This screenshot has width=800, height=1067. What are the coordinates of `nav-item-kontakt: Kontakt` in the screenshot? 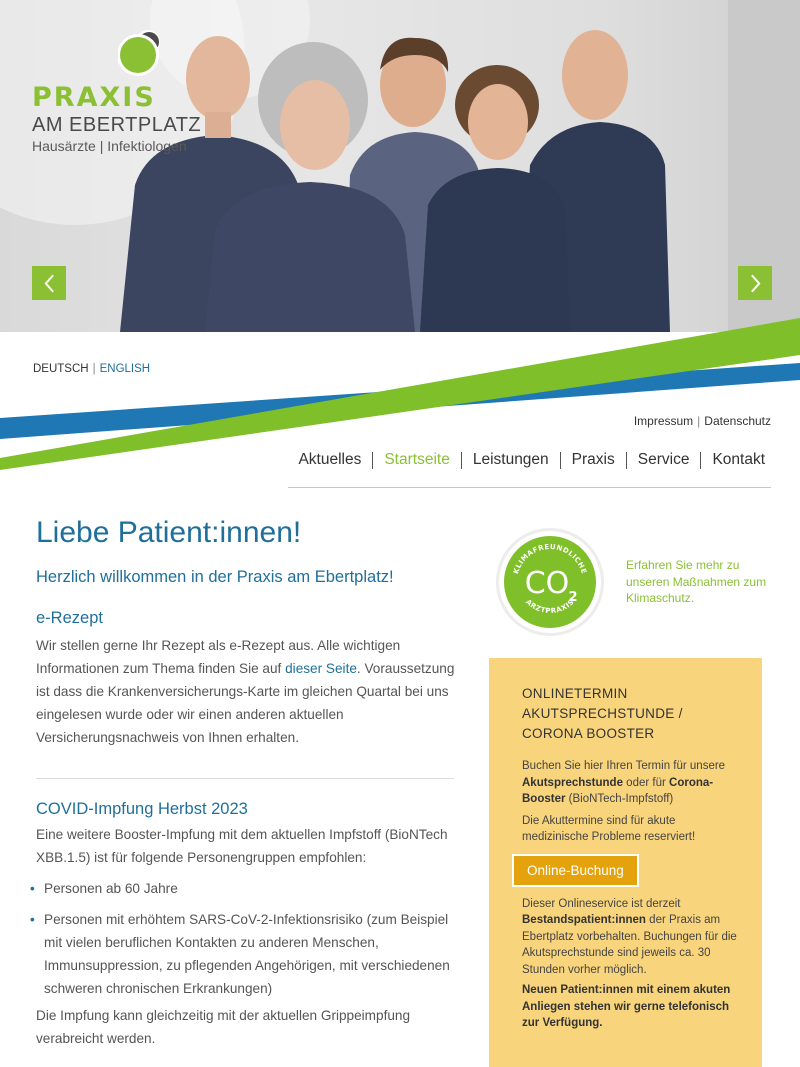 It's located at (735, 460).